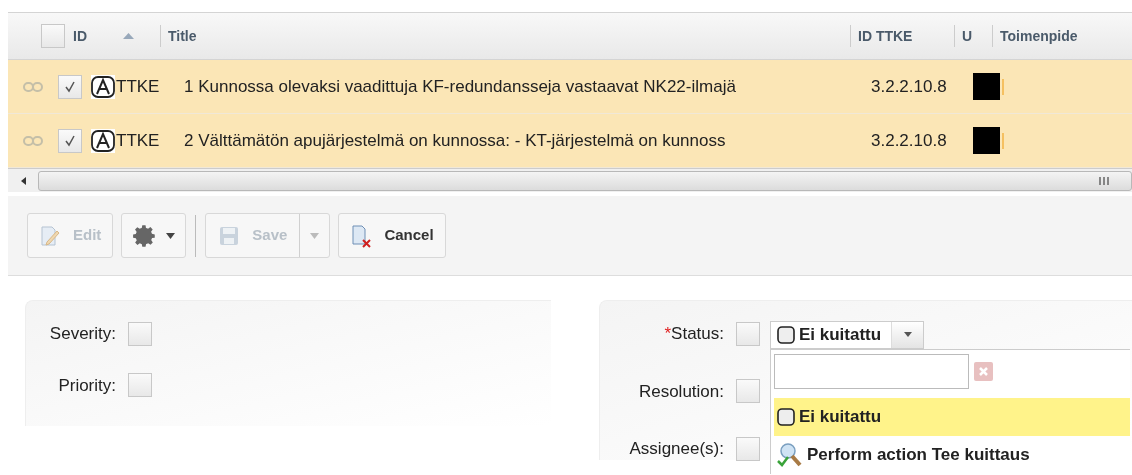 The height and width of the screenshot is (475, 1132). What do you see at coordinates (229, 235) in the screenshot?
I see `save-icon` at bounding box center [229, 235].